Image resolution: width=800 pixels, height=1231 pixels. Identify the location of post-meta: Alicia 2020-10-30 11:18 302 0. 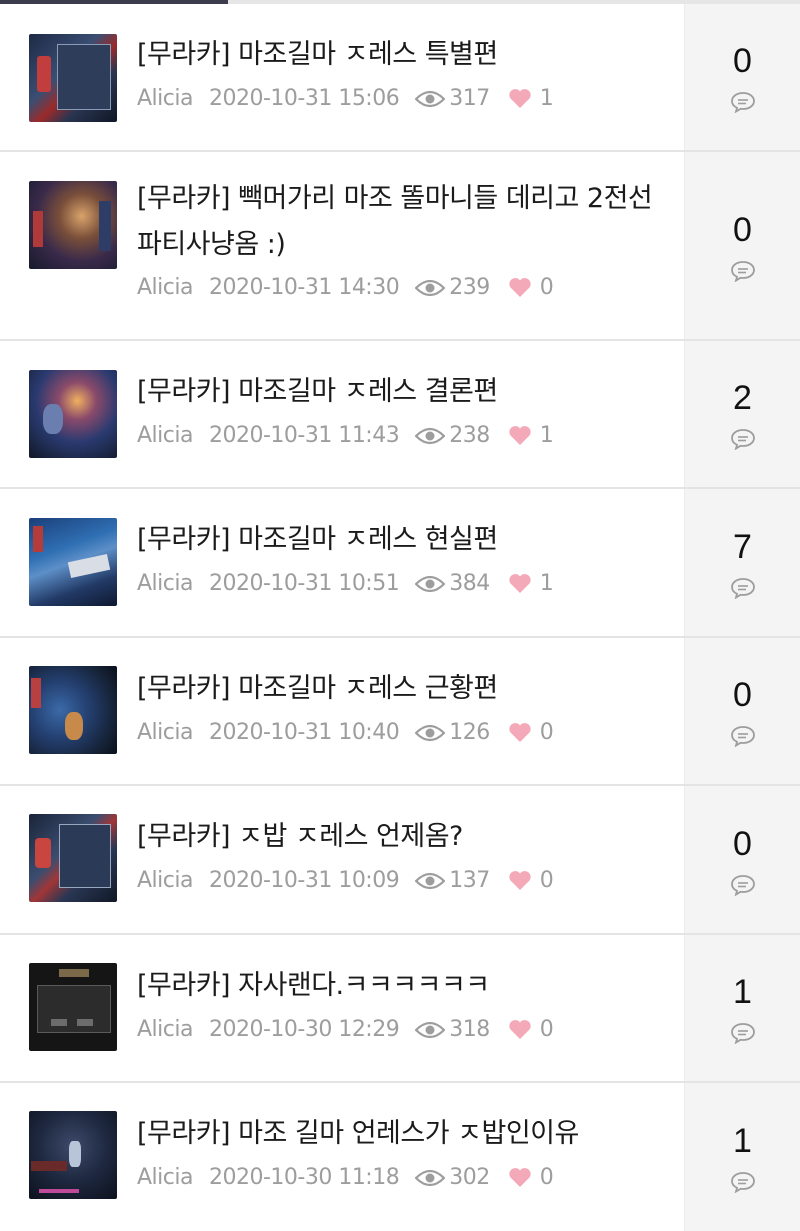
(345, 1177).